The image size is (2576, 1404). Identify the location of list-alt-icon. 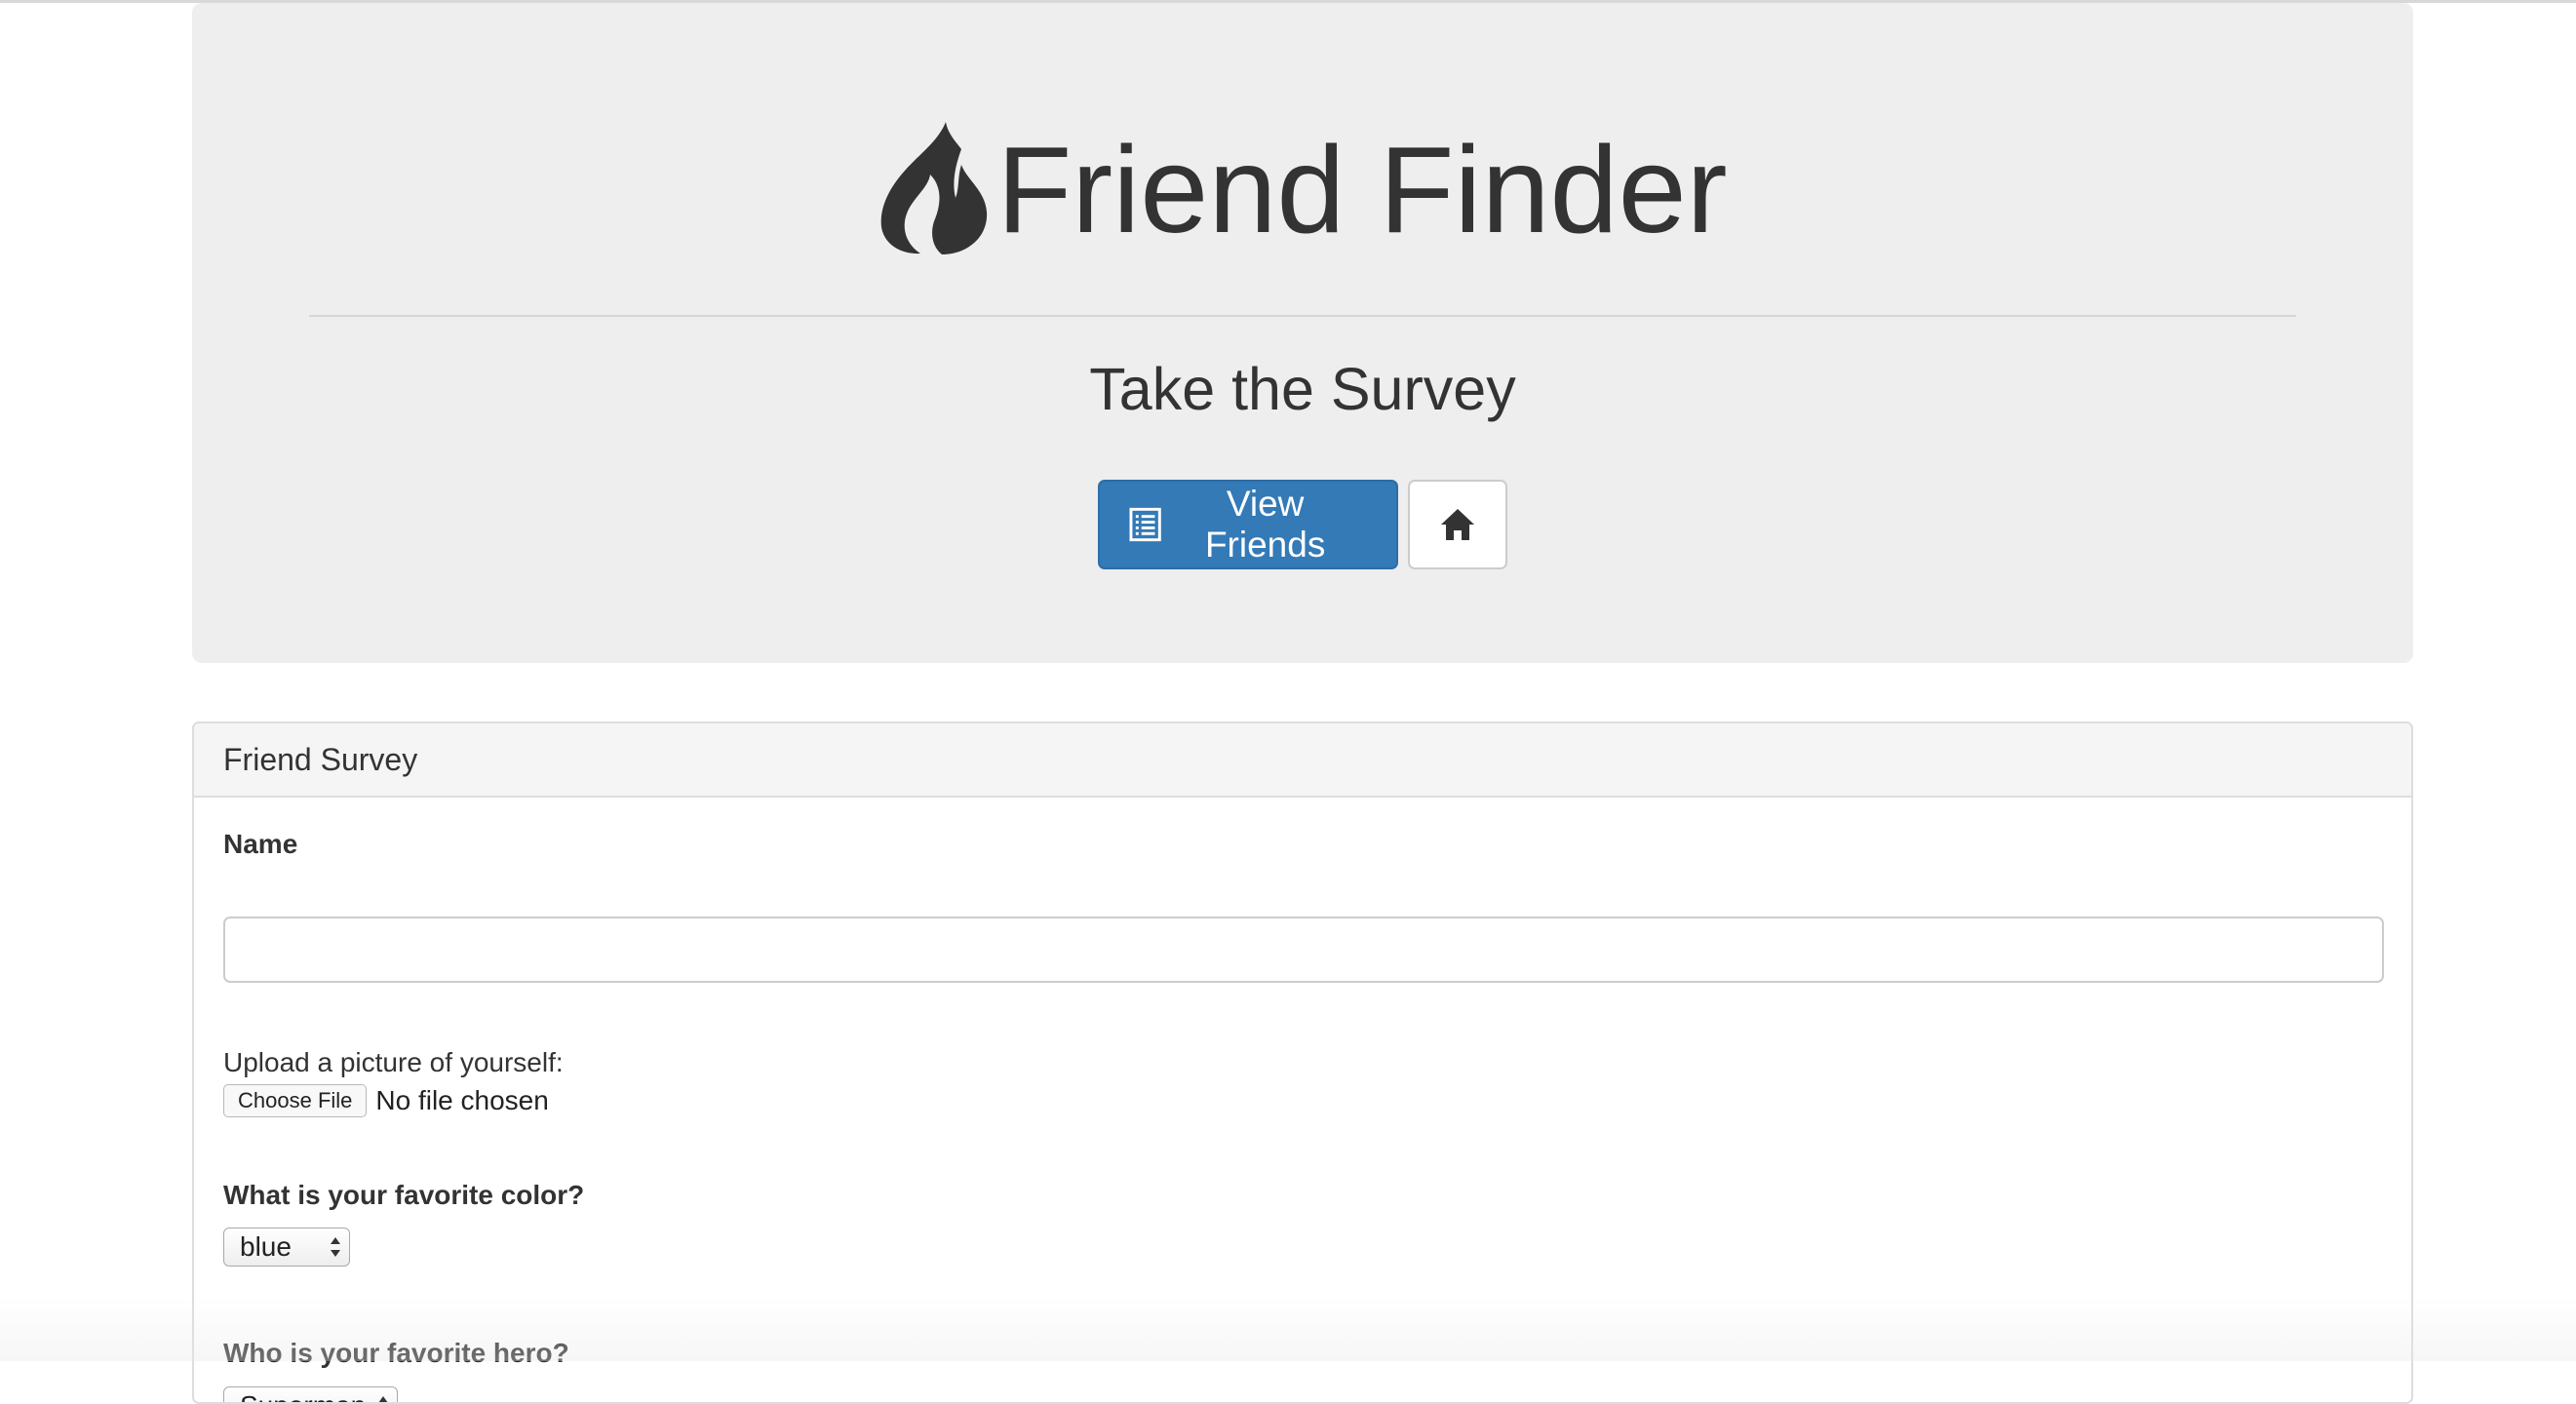
(1145, 524).